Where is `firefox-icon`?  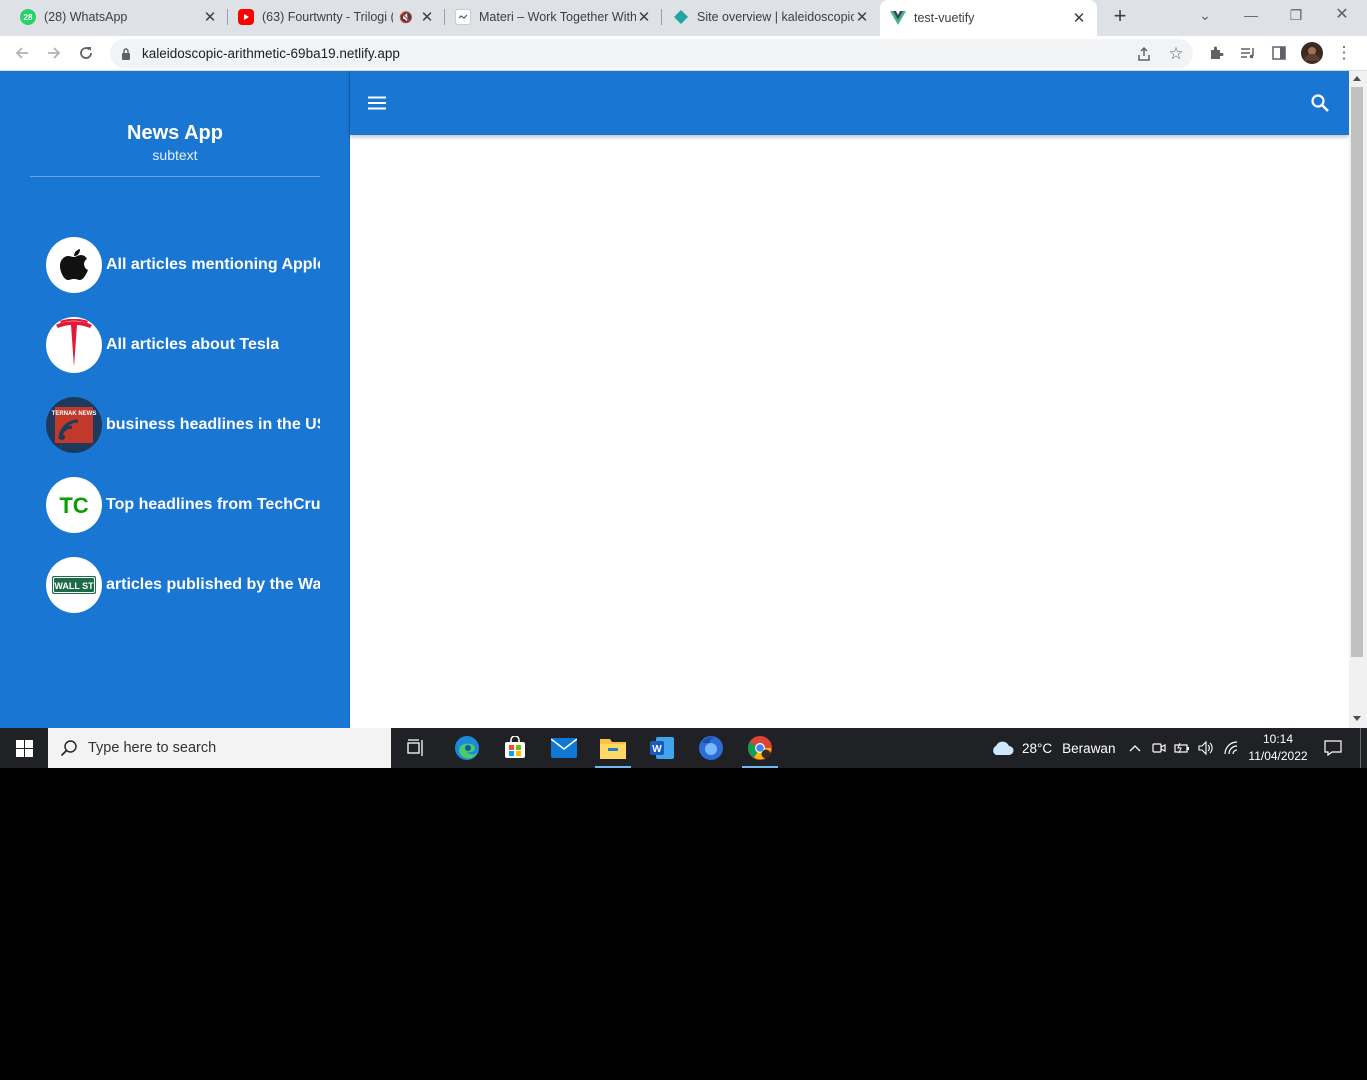 firefox-icon is located at coordinates (711, 748).